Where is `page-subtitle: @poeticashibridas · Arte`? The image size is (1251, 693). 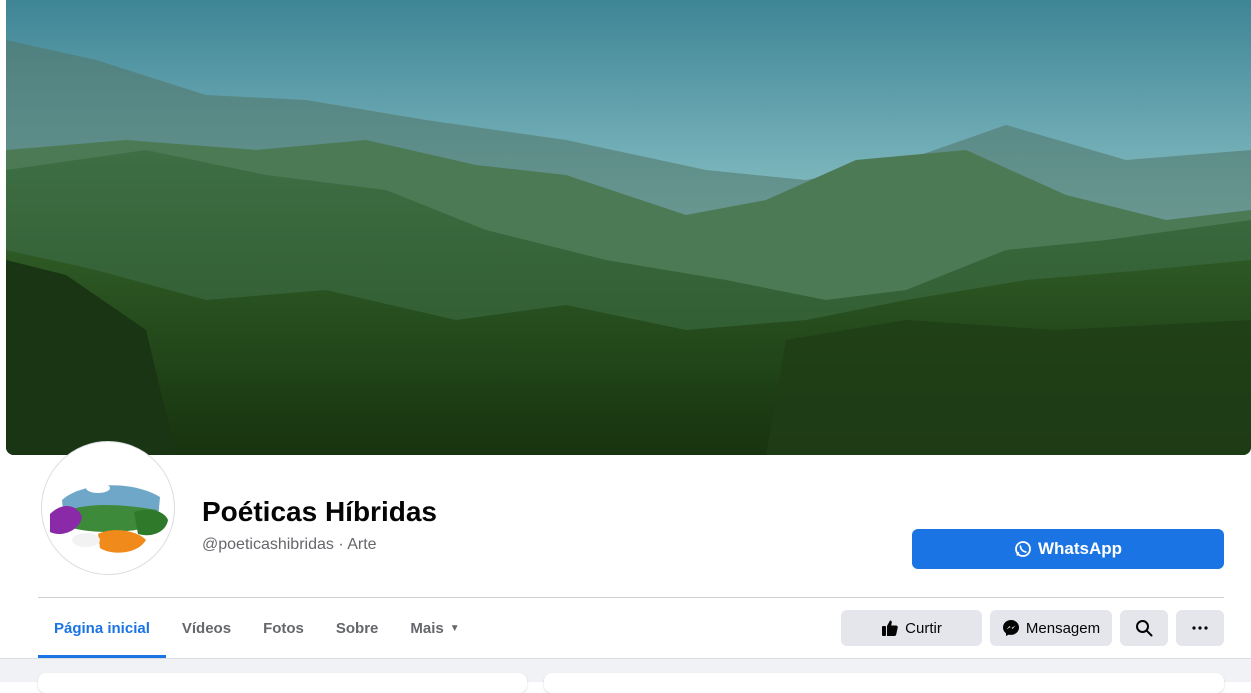 page-subtitle: @poeticashibridas · Arte is located at coordinates (289, 545).